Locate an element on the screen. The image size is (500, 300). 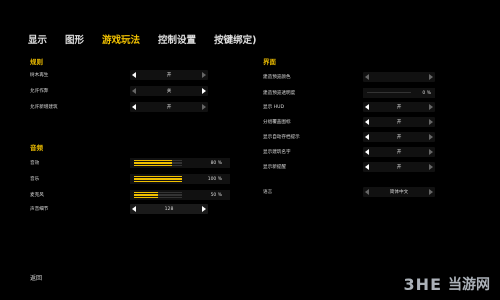
option-selector: 简体中文 is located at coordinates (399, 192).